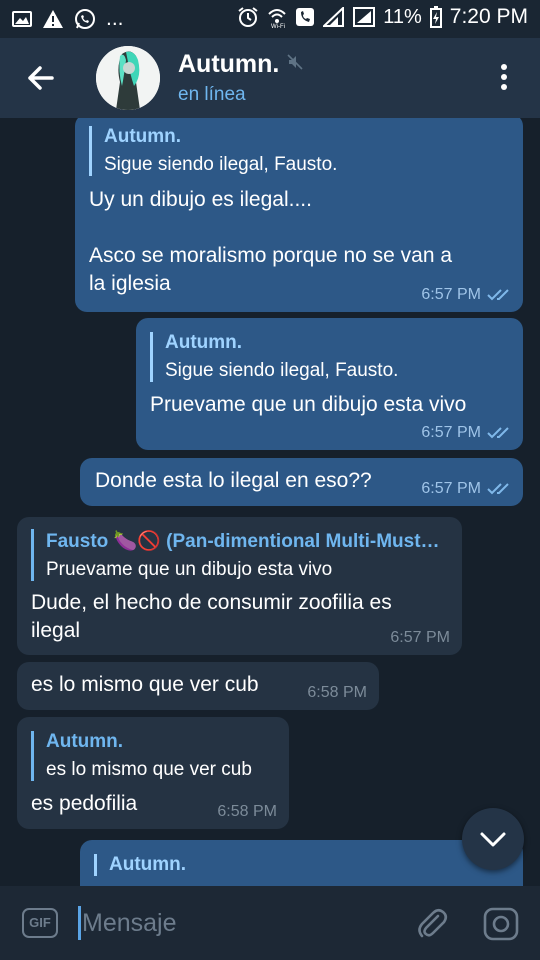  What do you see at coordinates (248, 17) in the screenshot?
I see `alarm-icon` at bounding box center [248, 17].